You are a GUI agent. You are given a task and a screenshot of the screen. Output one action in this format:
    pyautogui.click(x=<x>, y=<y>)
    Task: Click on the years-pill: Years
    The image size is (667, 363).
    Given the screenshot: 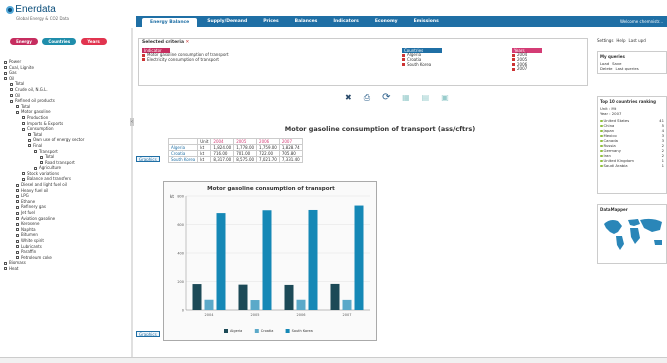 What is the action you would take?
    pyautogui.click(x=93, y=41)
    